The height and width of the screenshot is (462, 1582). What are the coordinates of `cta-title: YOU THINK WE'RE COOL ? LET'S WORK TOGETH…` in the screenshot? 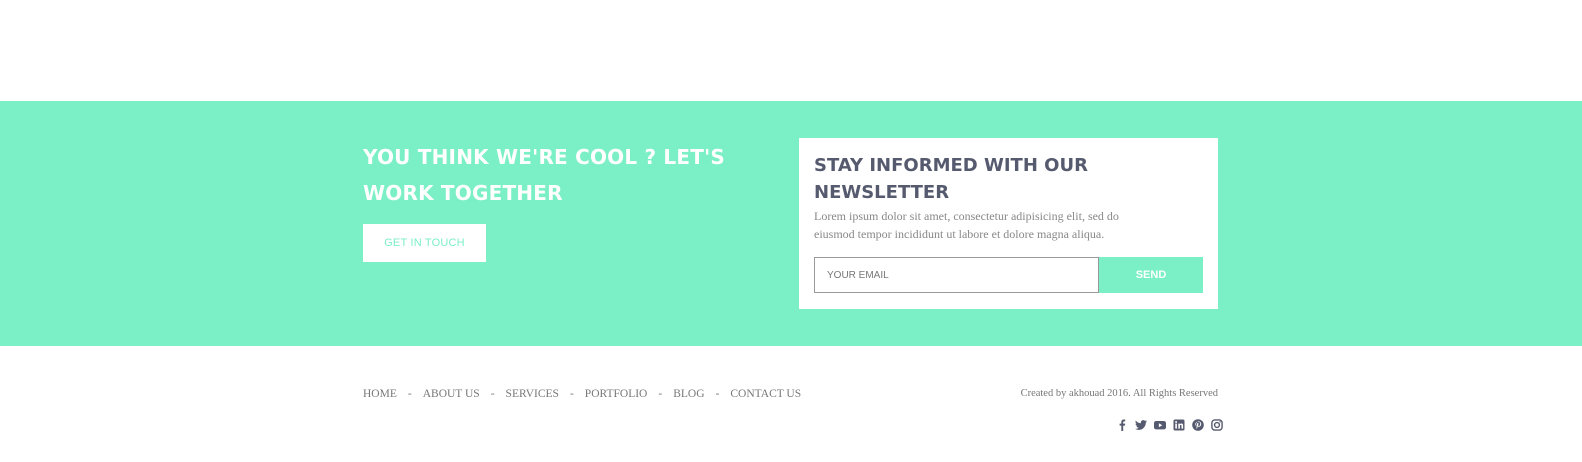 It's located at (544, 175).